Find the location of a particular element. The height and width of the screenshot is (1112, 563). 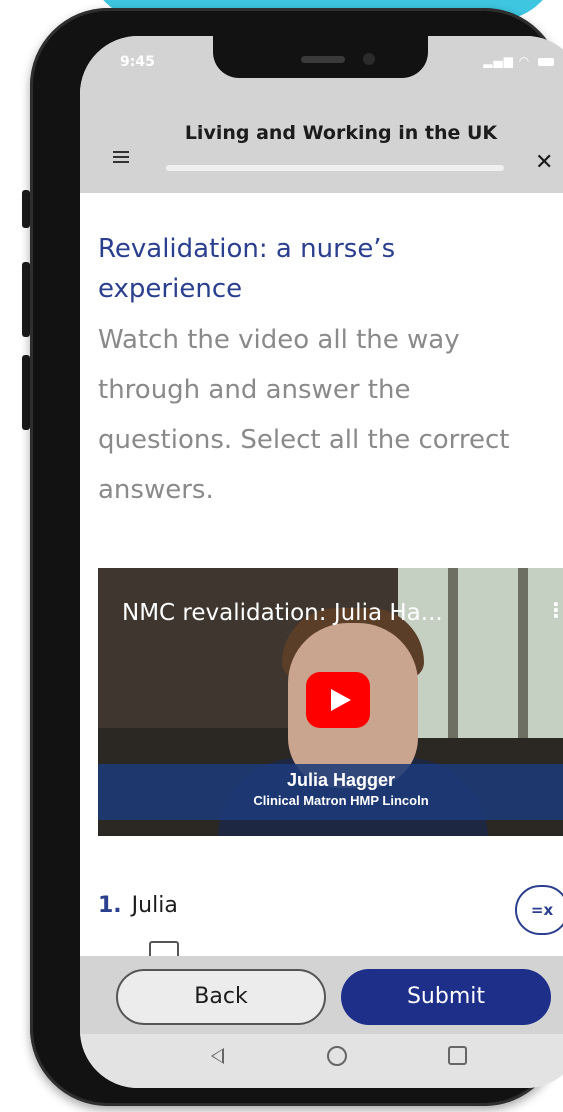

status-bar: 9:45 ▂▄▆ ◠ is located at coordinates (321, 62).